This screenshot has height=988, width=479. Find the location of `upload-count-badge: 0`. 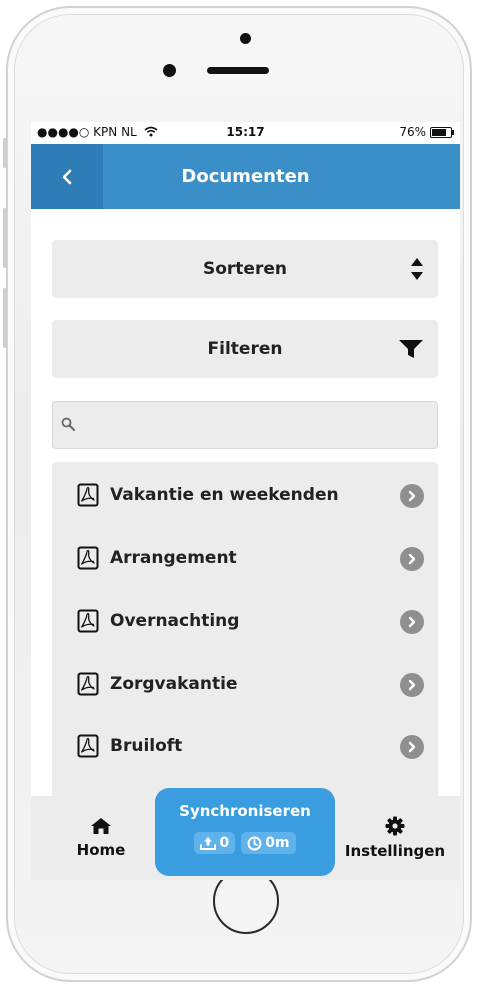

upload-count-badge: 0 is located at coordinates (215, 843).